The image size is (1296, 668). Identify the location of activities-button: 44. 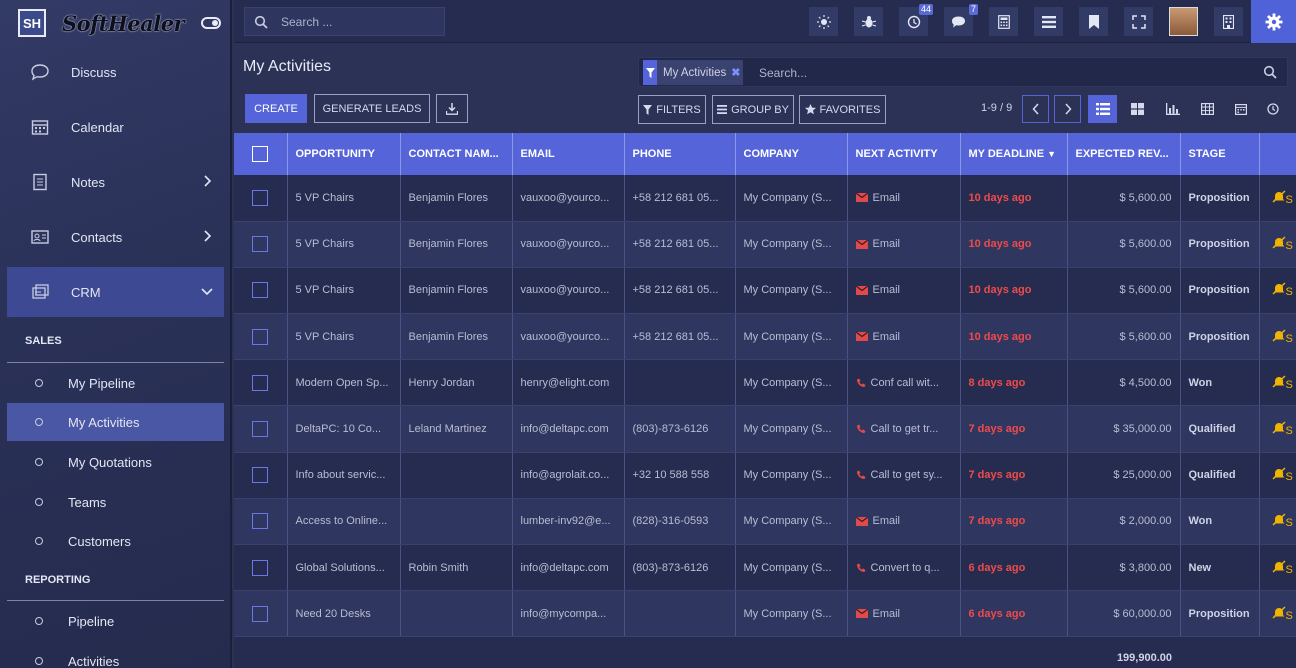
(916, 20).